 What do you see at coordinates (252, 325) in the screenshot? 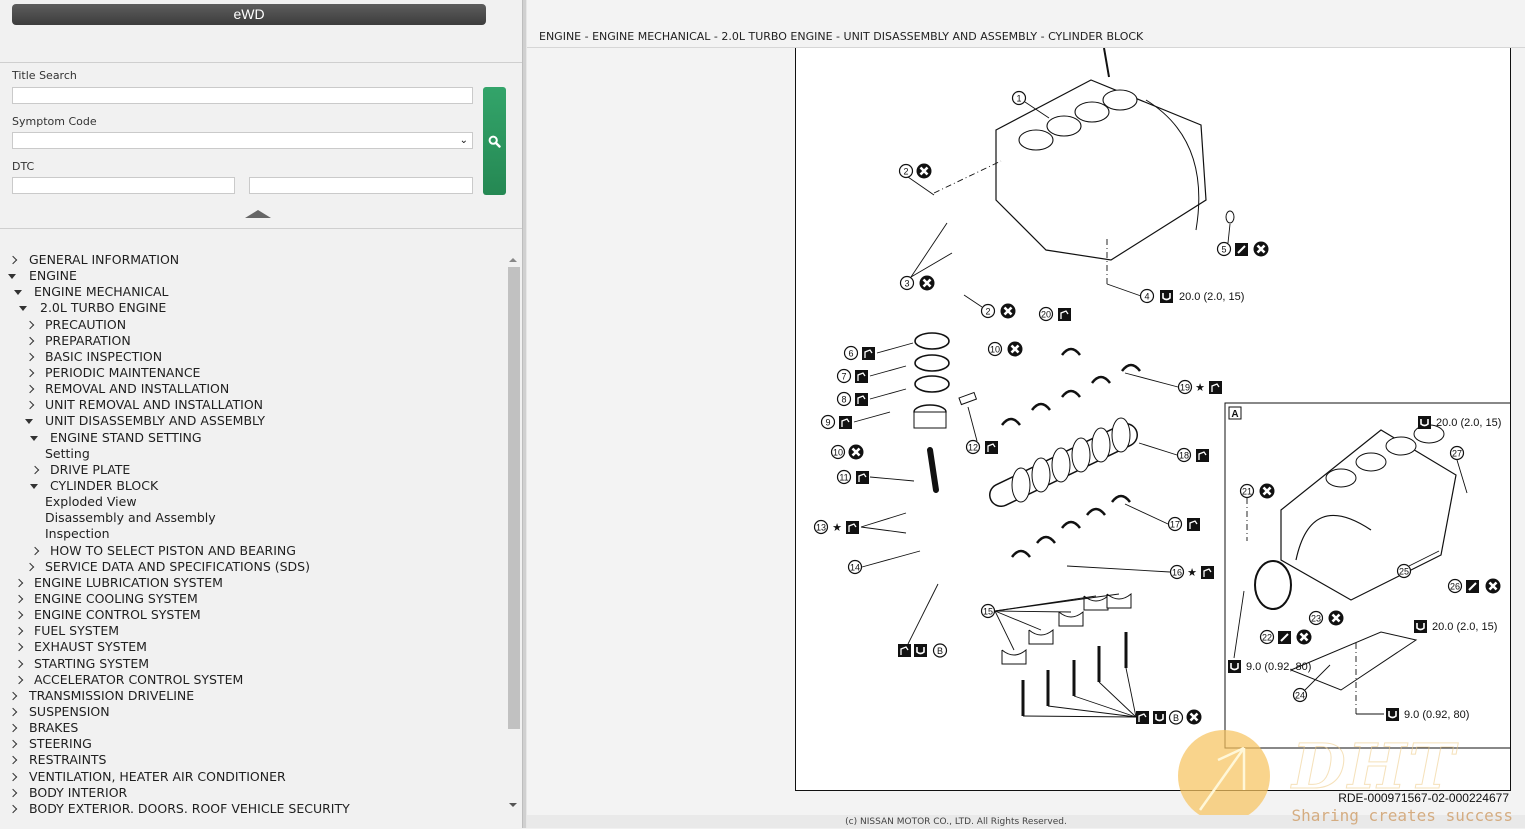
I see `tree-node: PRECAUTION` at bounding box center [252, 325].